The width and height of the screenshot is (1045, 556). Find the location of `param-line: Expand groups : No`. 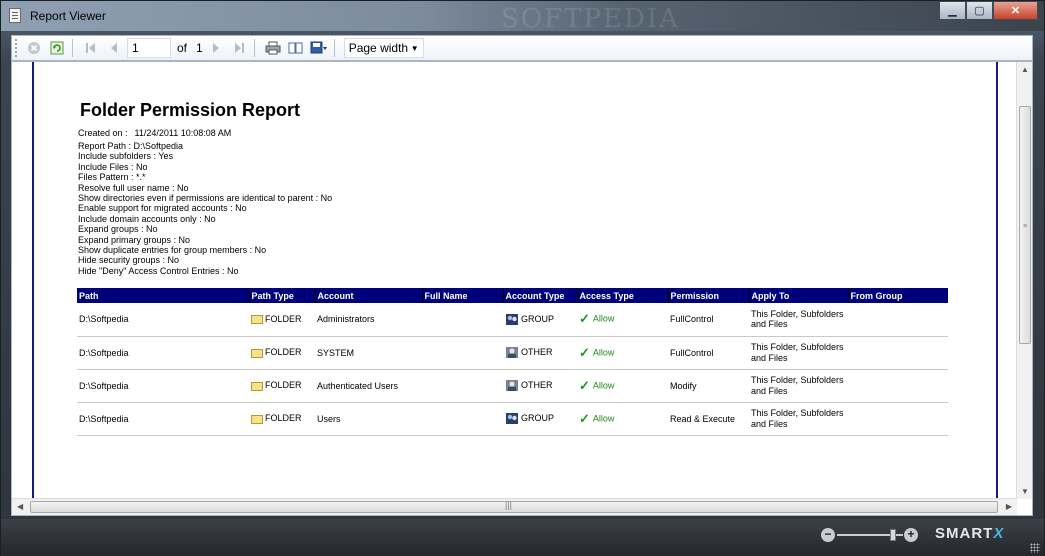

param-line: Expand groups : No is located at coordinates (118, 229).